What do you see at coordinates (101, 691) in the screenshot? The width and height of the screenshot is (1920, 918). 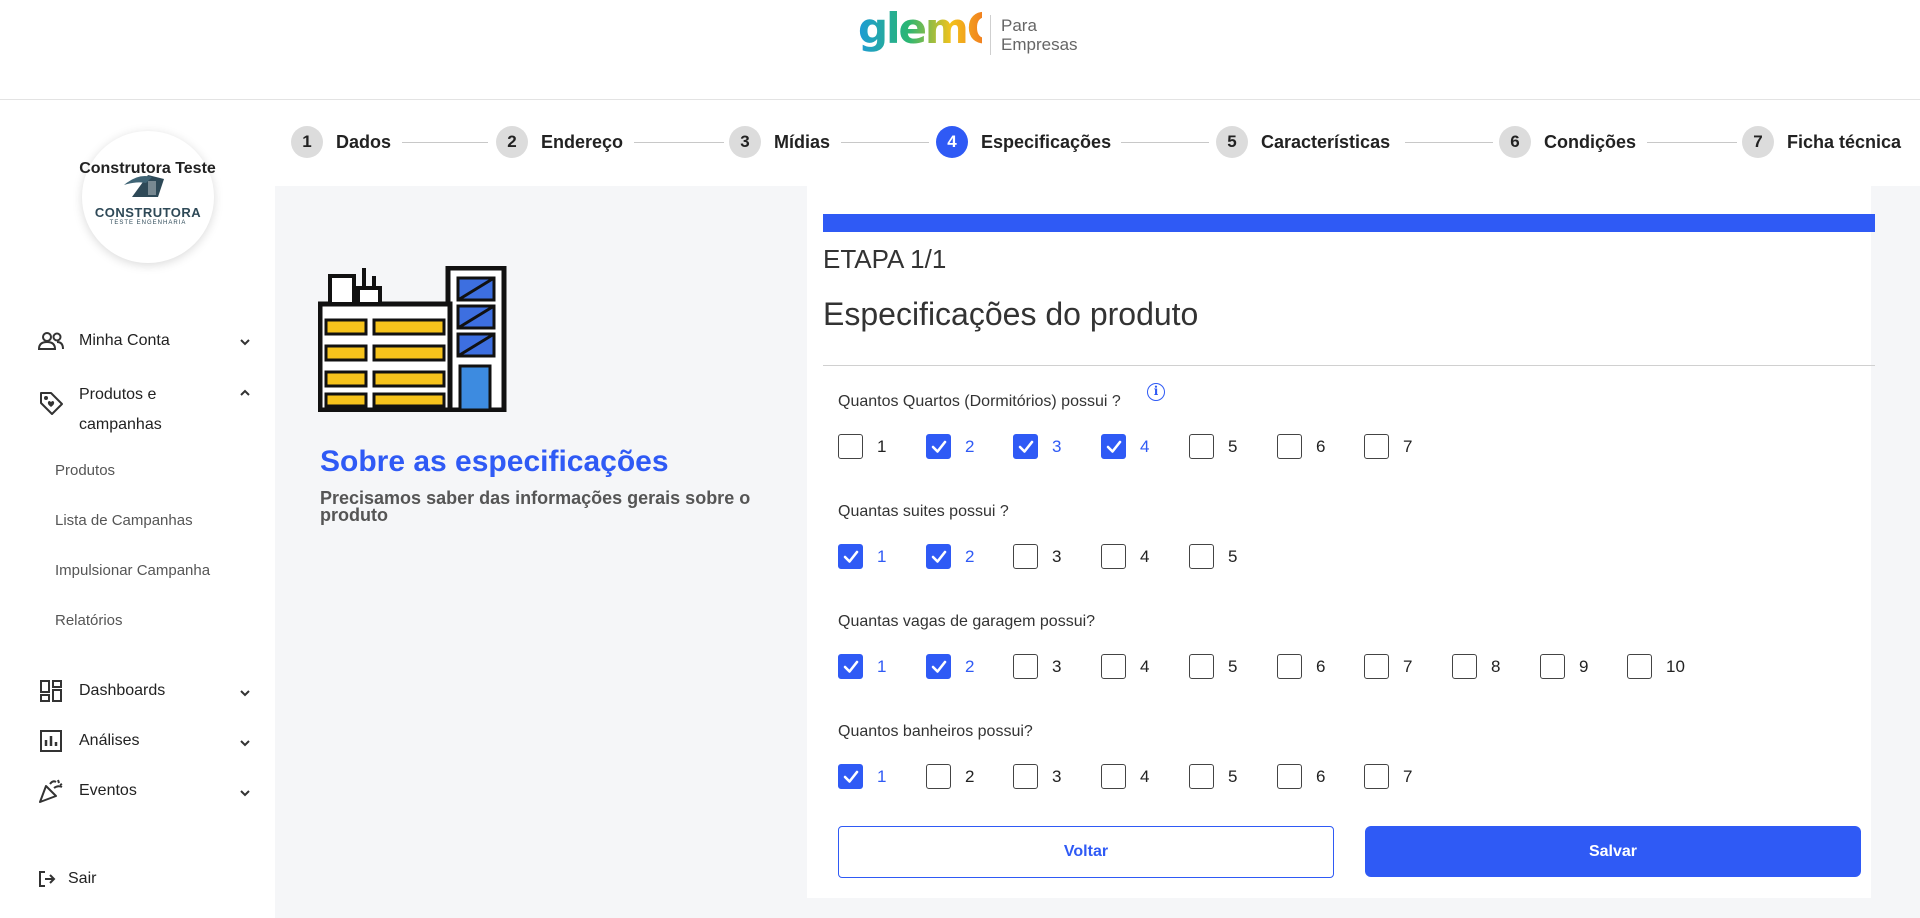 I see `nav-dashboards: Dashboards` at bounding box center [101, 691].